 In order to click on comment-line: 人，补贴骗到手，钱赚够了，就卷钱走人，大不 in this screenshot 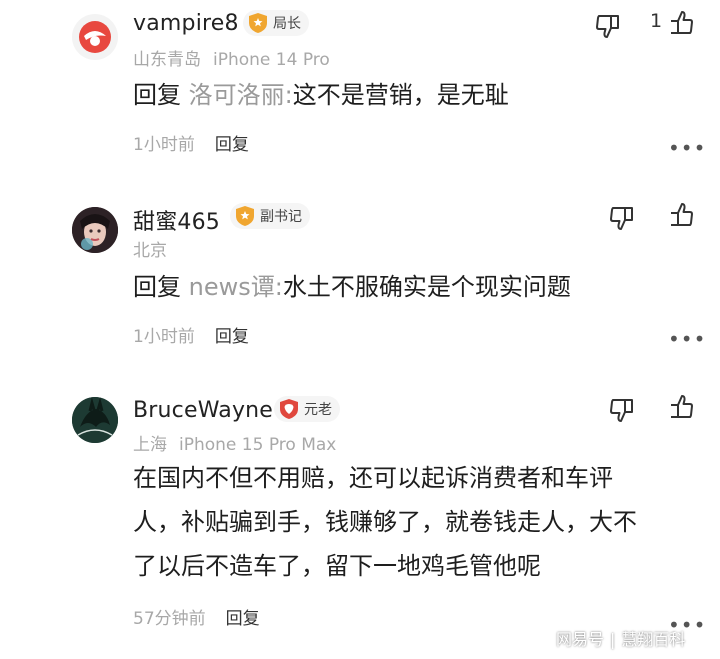, I will do `click(385, 522)`.